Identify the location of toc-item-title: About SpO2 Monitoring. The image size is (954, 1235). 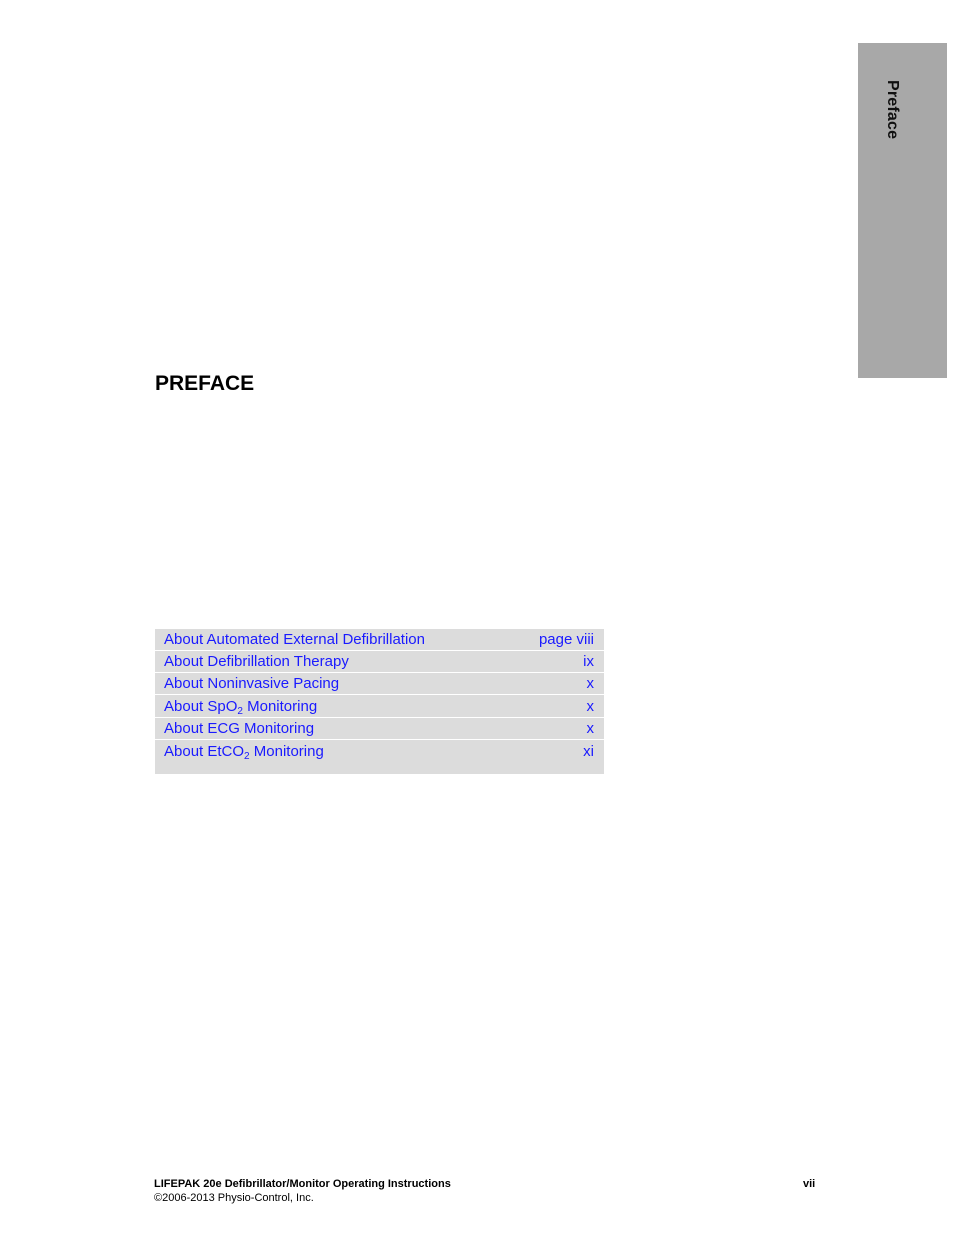
(241, 707).